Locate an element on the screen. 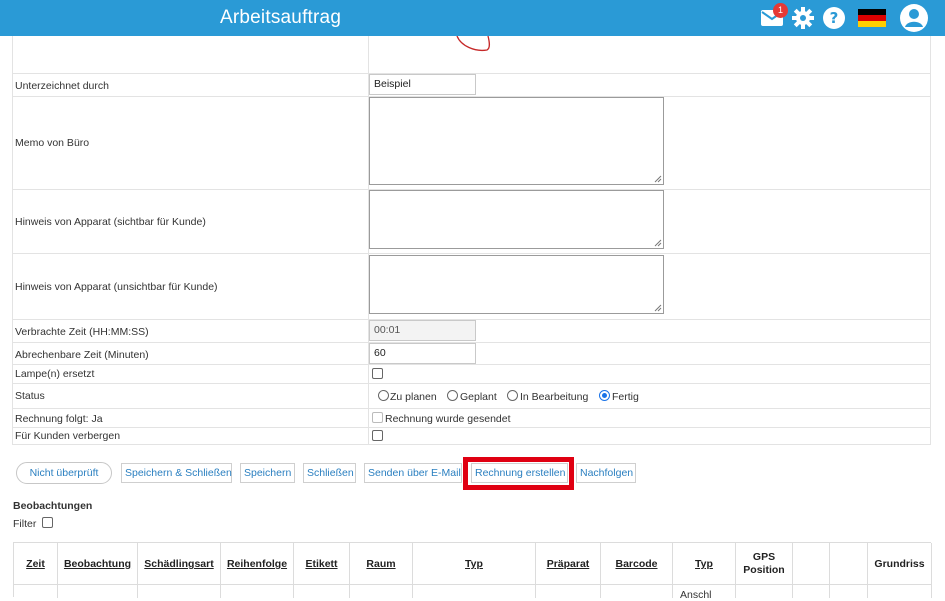 The image size is (945, 601). status-option-label: Geplant is located at coordinates (478, 397).